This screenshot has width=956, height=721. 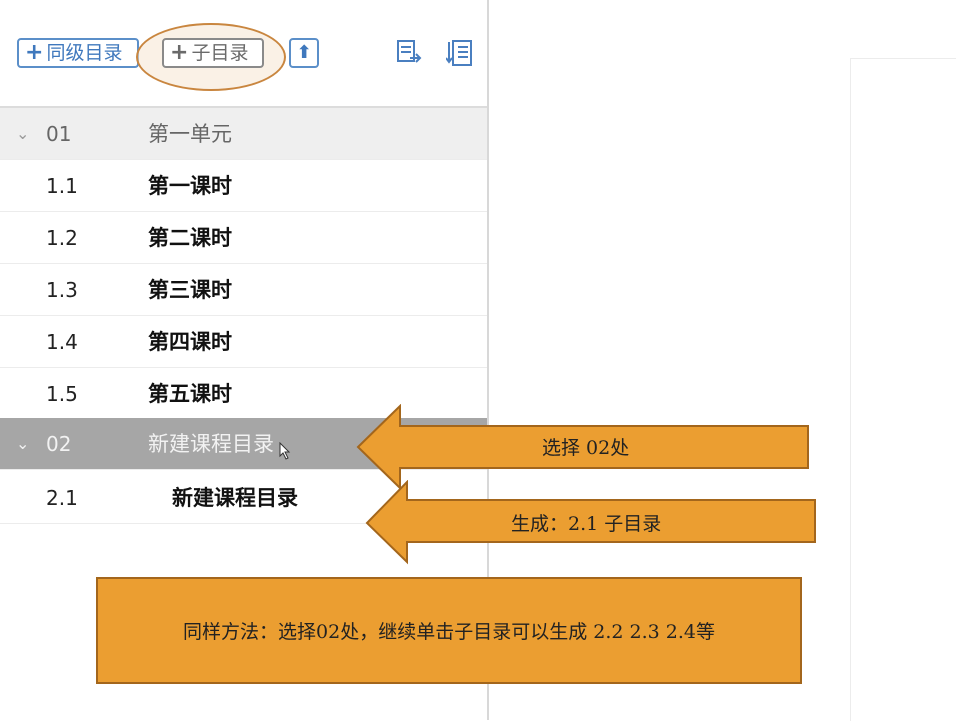 I want to click on toolbar: + 同级目录 + 子目录 ⬆, so click(x=243, y=54).